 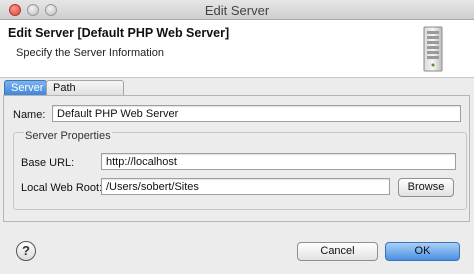 What do you see at coordinates (256, 113) in the screenshot?
I see `name-field` at bounding box center [256, 113].